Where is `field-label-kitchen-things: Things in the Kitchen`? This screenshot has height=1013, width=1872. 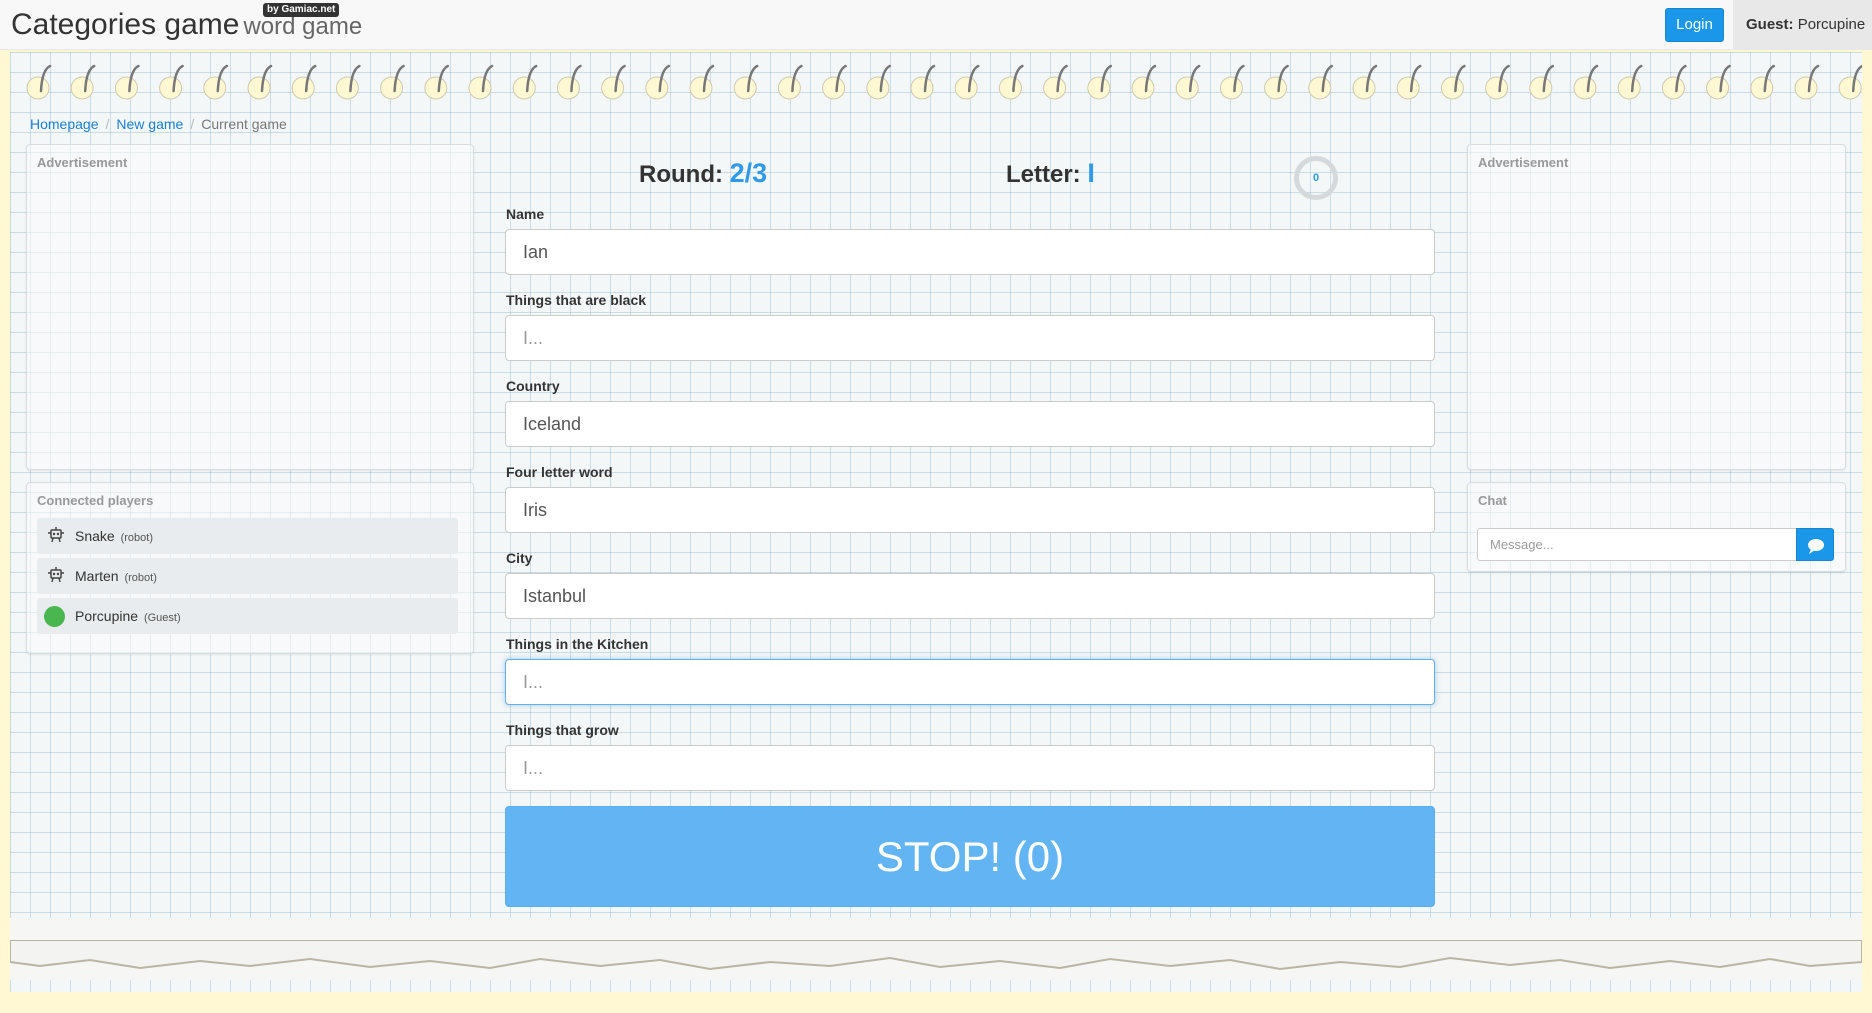 field-label-kitchen-things: Things in the Kitchen is located at coordinates (577, 644).